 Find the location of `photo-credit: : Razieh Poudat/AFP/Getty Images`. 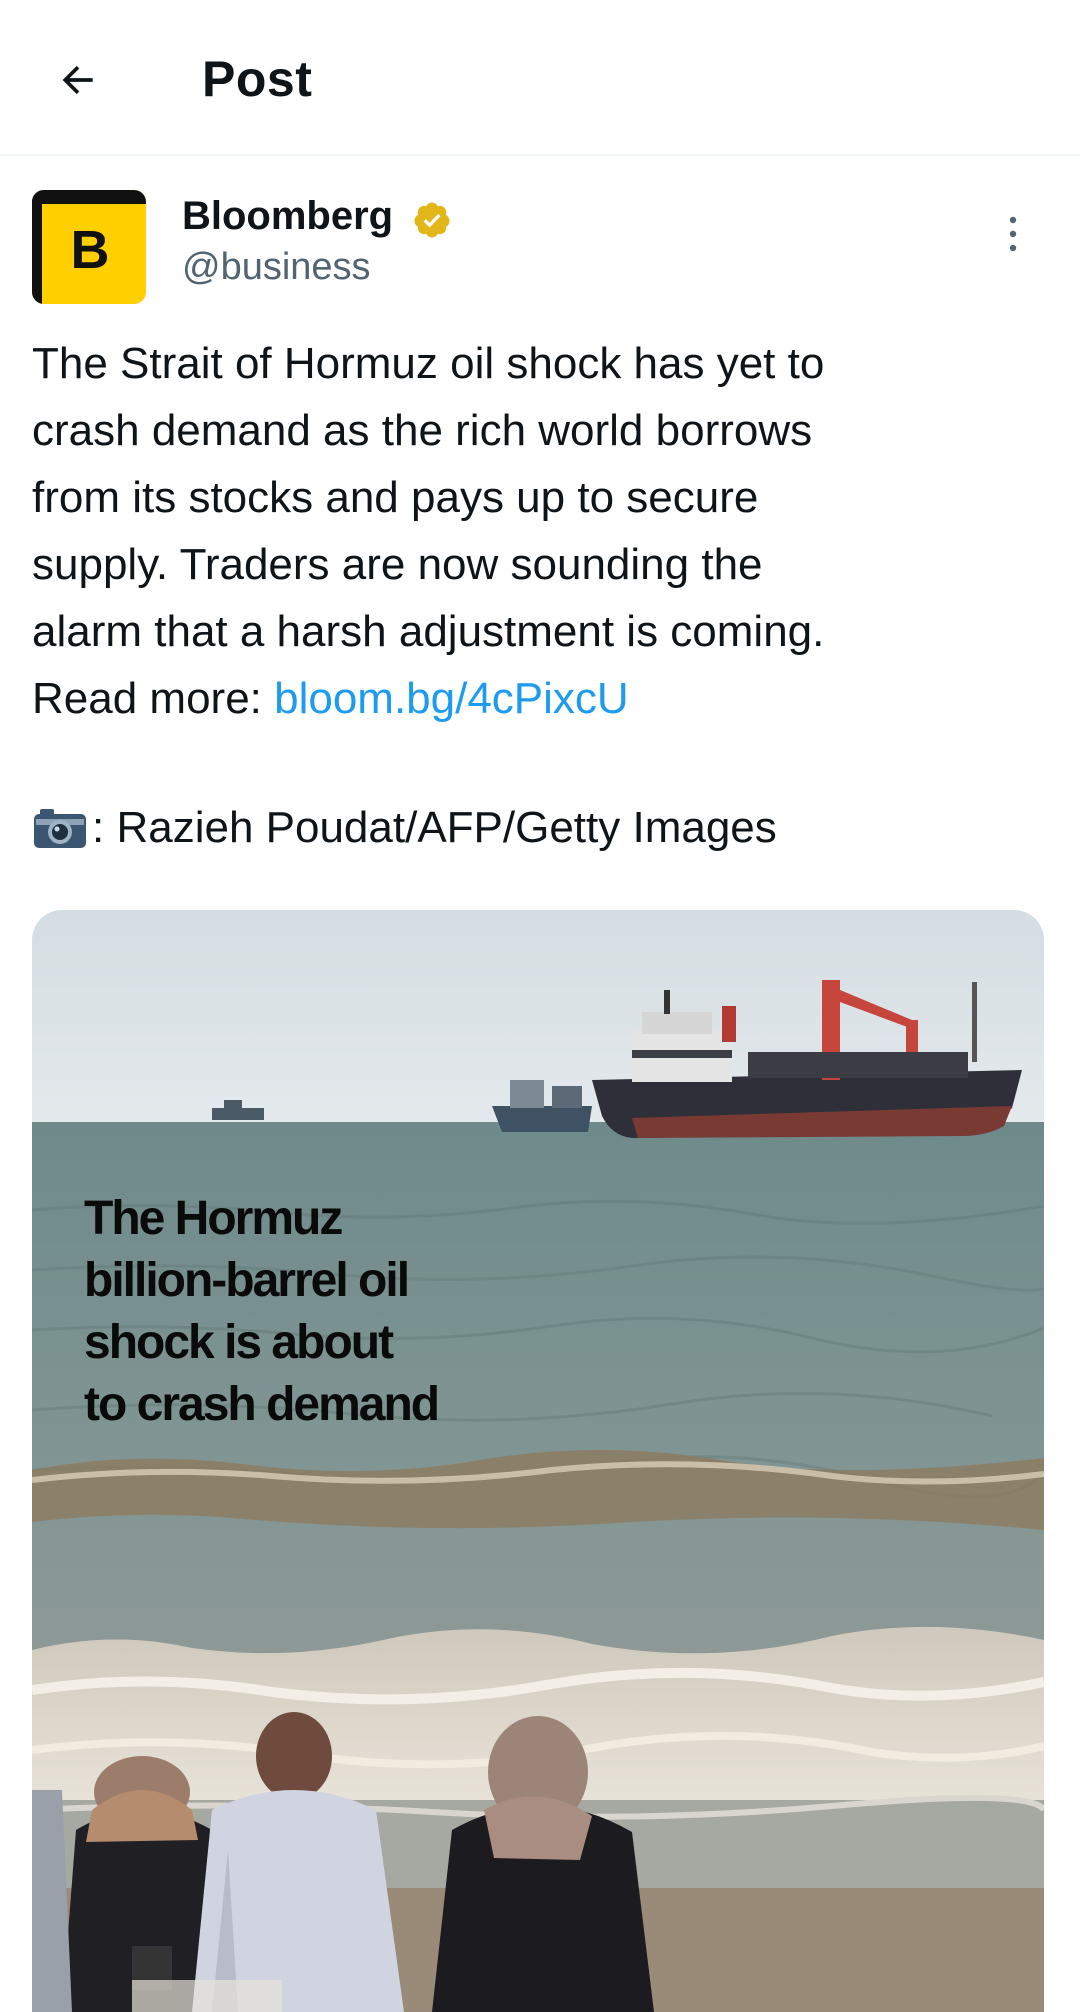

photo-credit: : Razieh Poudat/AFP/Getty Images is located at coordinates (404, 827).